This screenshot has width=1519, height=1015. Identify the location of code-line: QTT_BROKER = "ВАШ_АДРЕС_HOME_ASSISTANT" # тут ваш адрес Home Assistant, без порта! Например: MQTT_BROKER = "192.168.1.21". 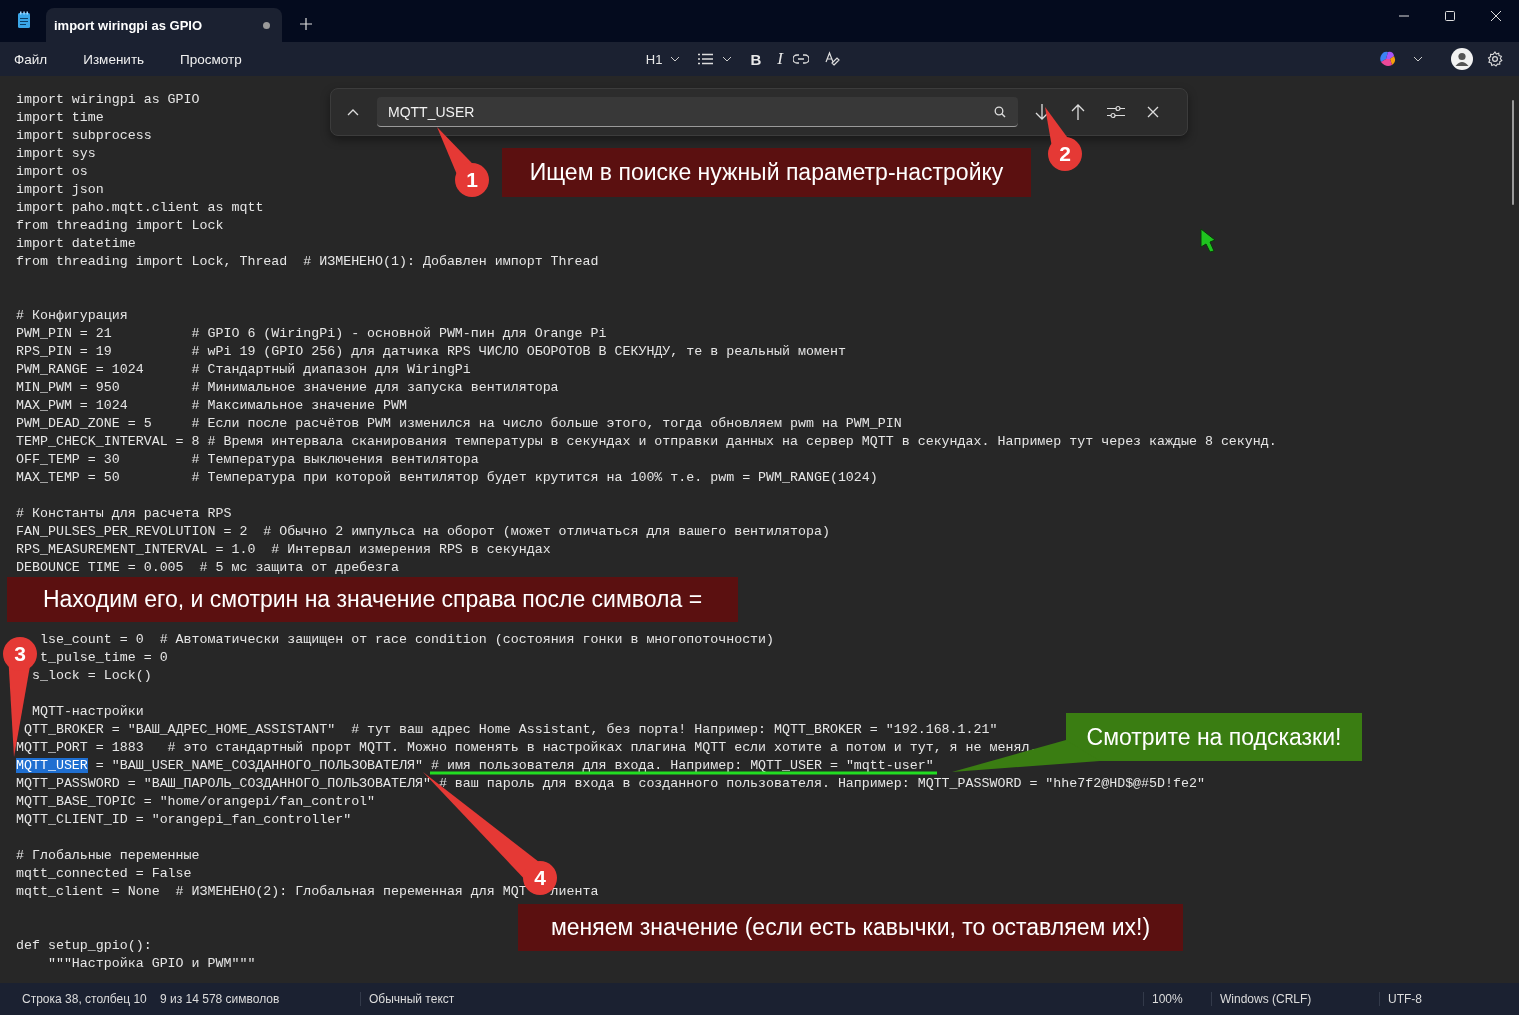
(511, 729).